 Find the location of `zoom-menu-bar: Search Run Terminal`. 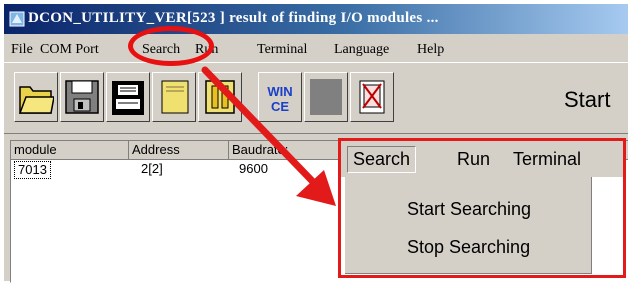

zoom-menu-bar: Search Run Terminal is located at coordinates (482, 159).